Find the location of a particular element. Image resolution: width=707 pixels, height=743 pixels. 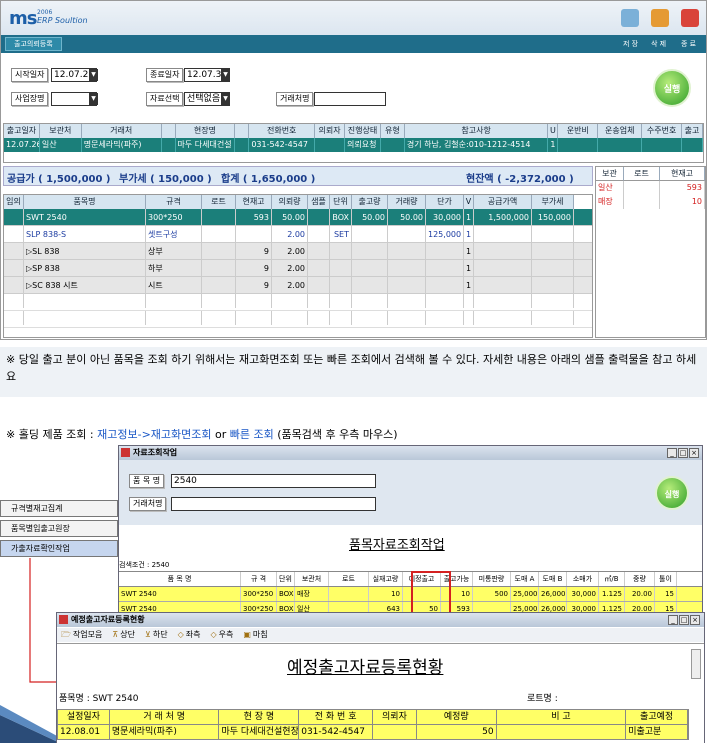

align-left-icon: ◇ is located at coordinates (180, 634).